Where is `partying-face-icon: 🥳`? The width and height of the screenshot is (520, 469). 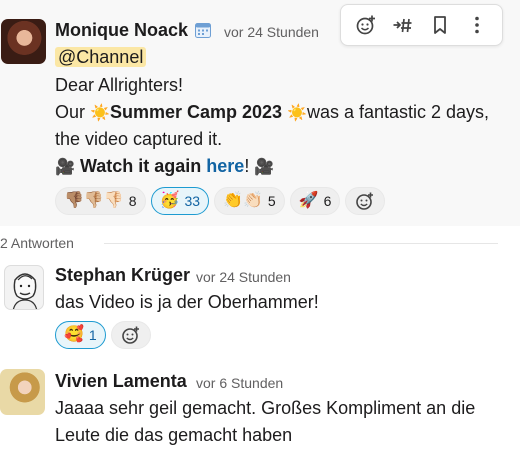 partying-face-icon: 🥳 is located at coordinates (169, 200).